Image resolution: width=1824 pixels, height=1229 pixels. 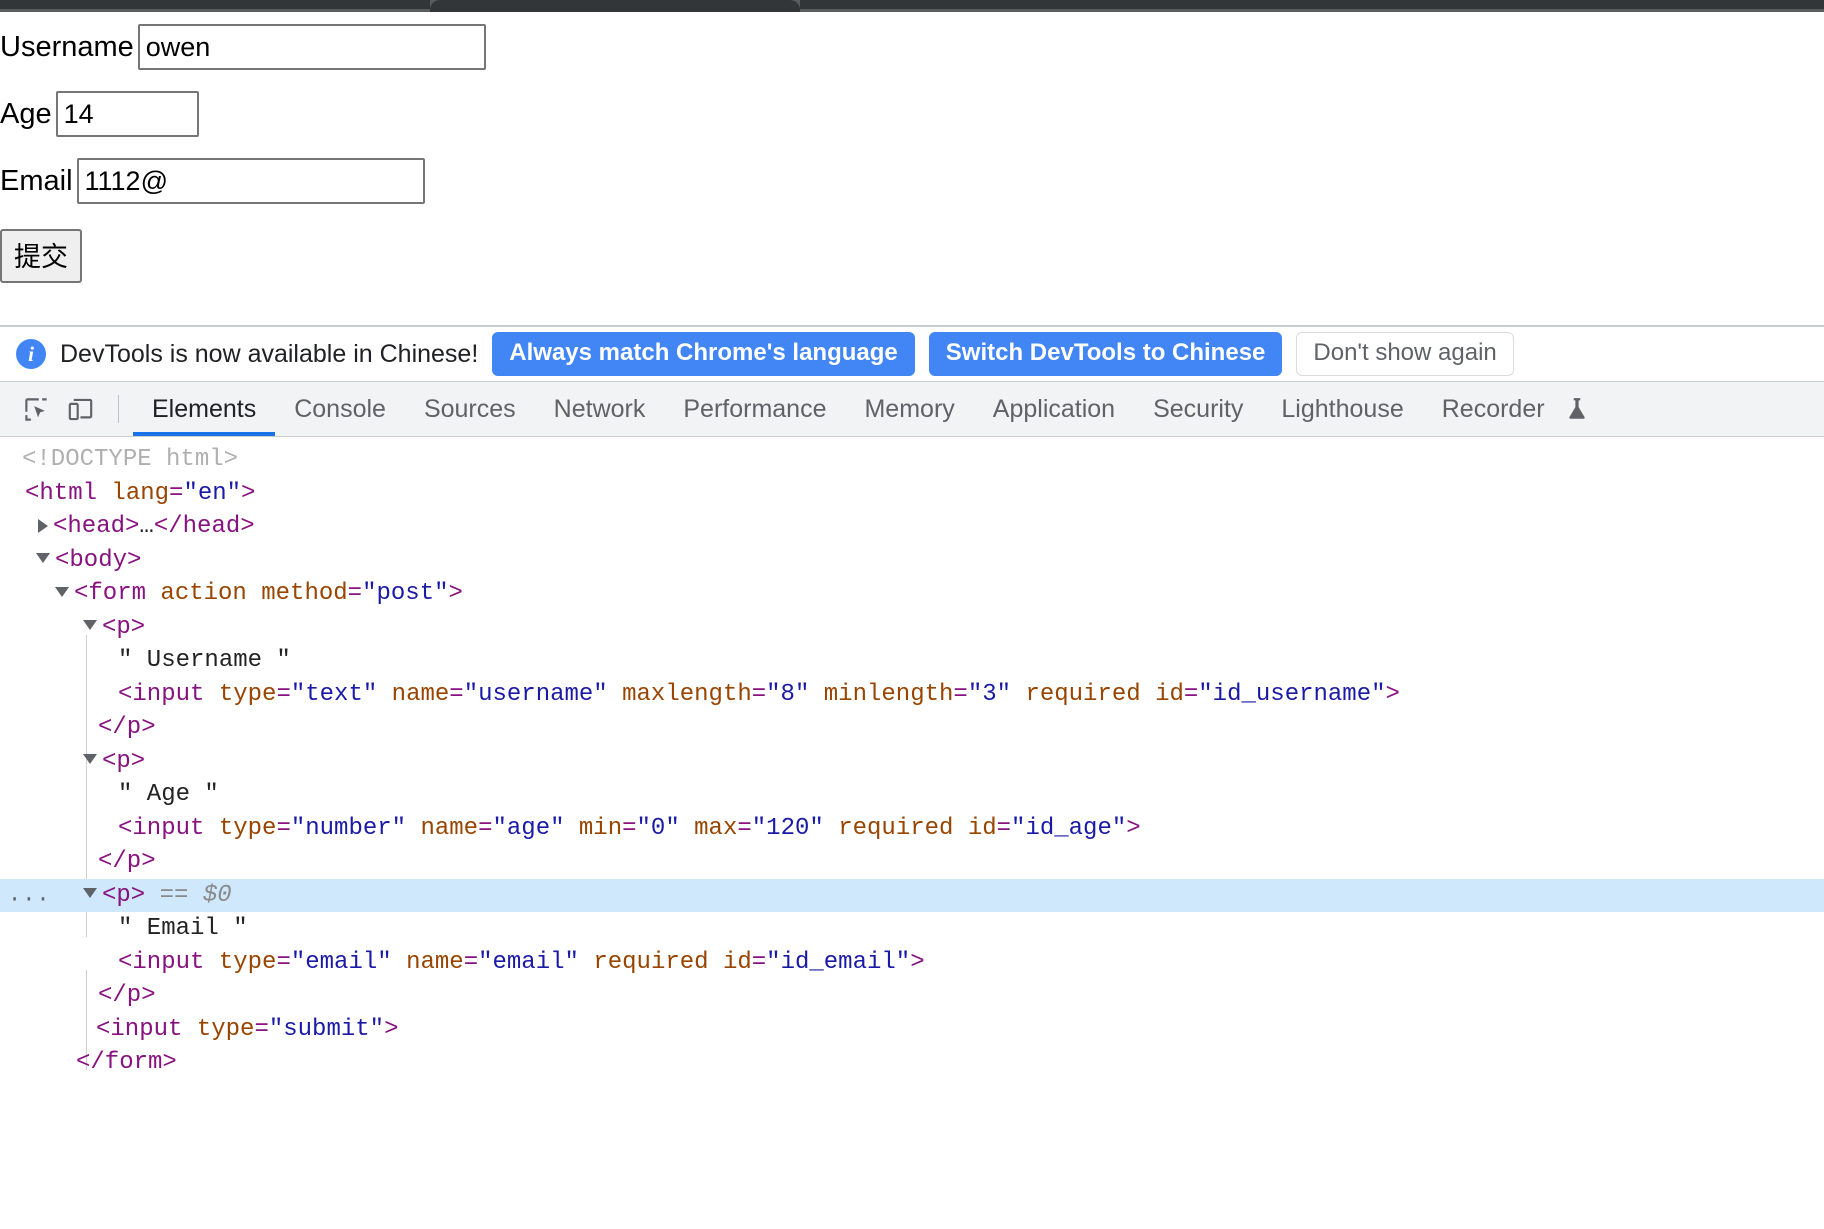 What do you see at coordinates (43, 525) in the screenshot?
I see `chevron-right-icon` at bounding box center [43, 525].